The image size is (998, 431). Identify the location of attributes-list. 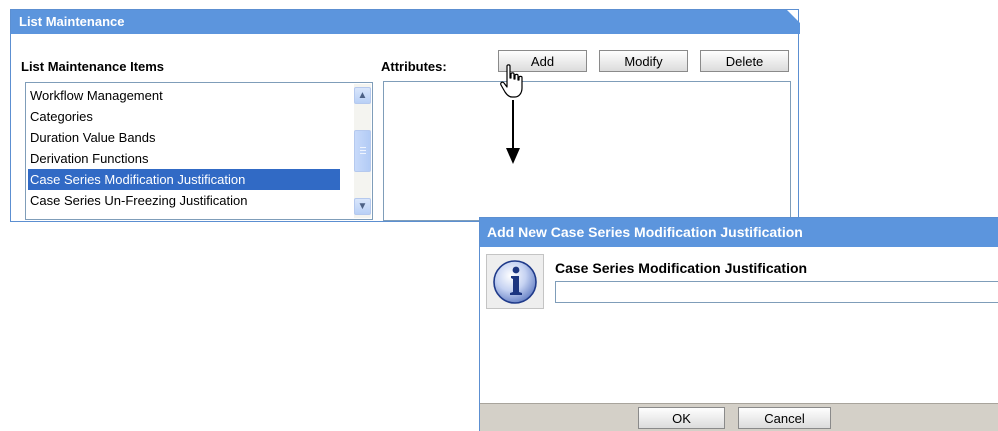
(587, 151).